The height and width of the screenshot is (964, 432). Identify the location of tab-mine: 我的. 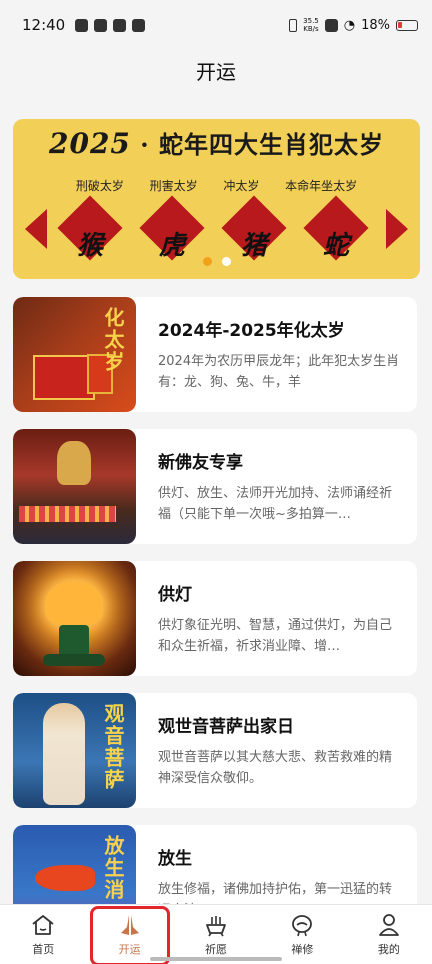
(389, 934).